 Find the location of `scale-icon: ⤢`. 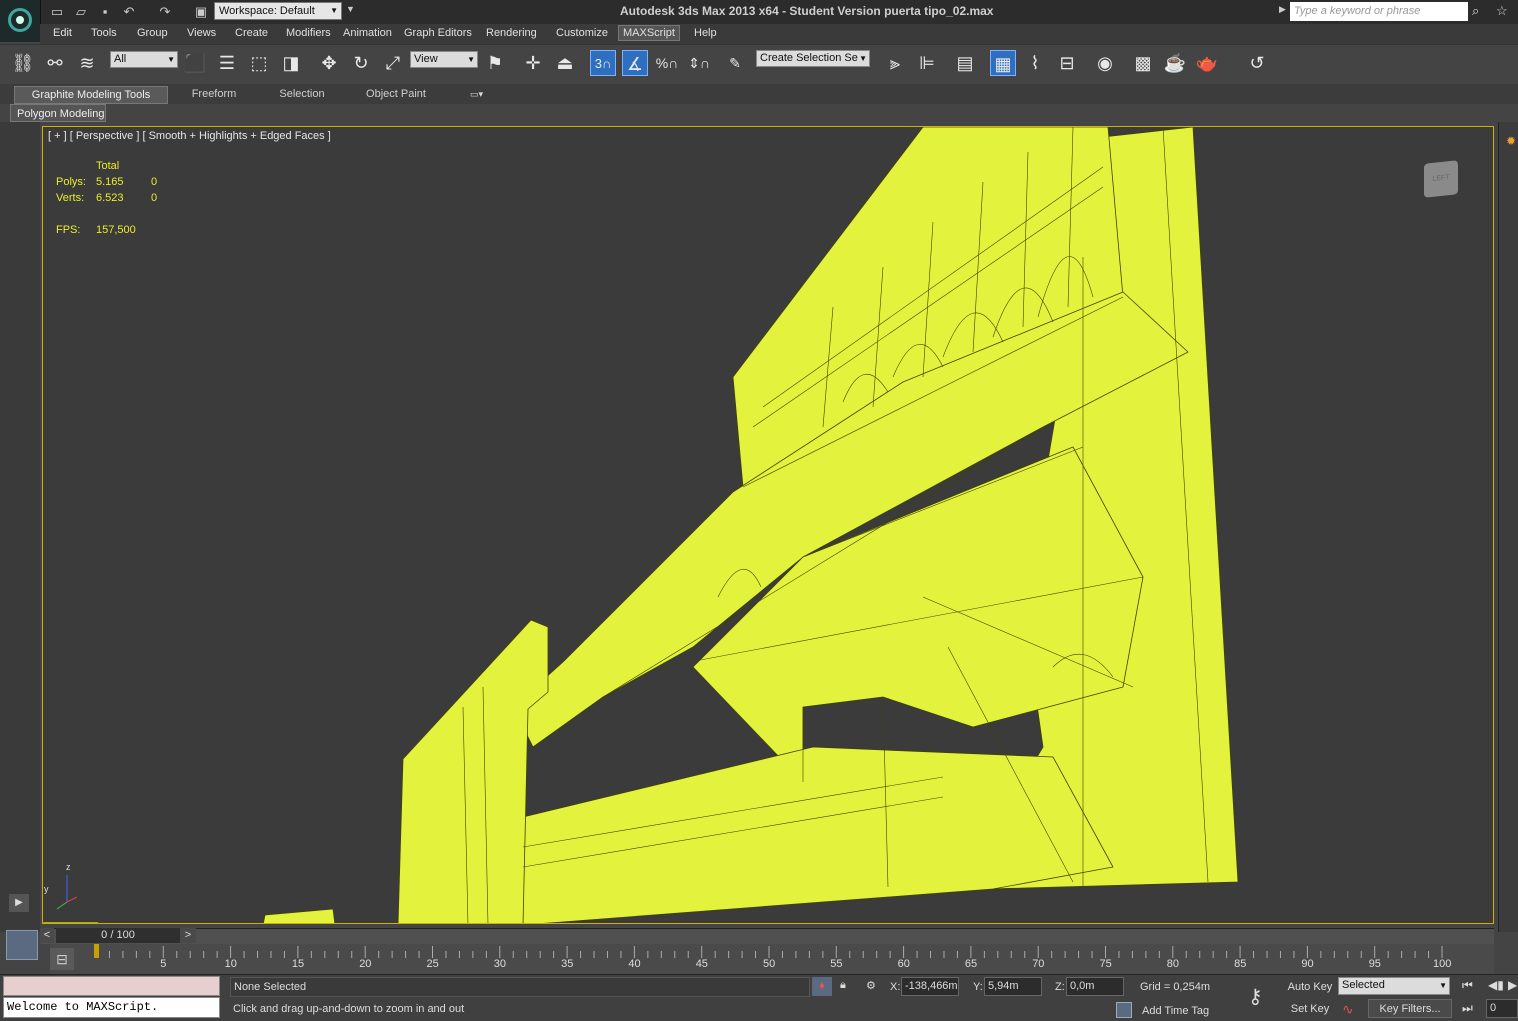

scale-icon: ⤢ is located at coordinates (393, 63).